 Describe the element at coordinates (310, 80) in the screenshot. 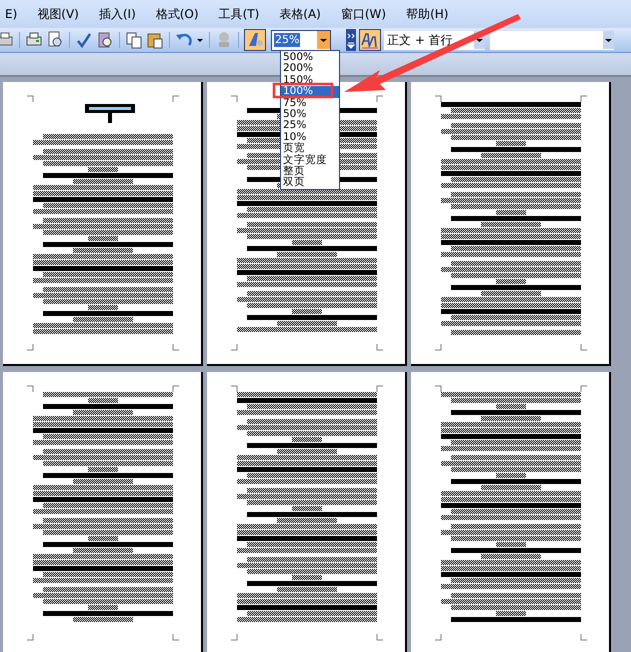

I see `zoom-option: 150%` at that location.